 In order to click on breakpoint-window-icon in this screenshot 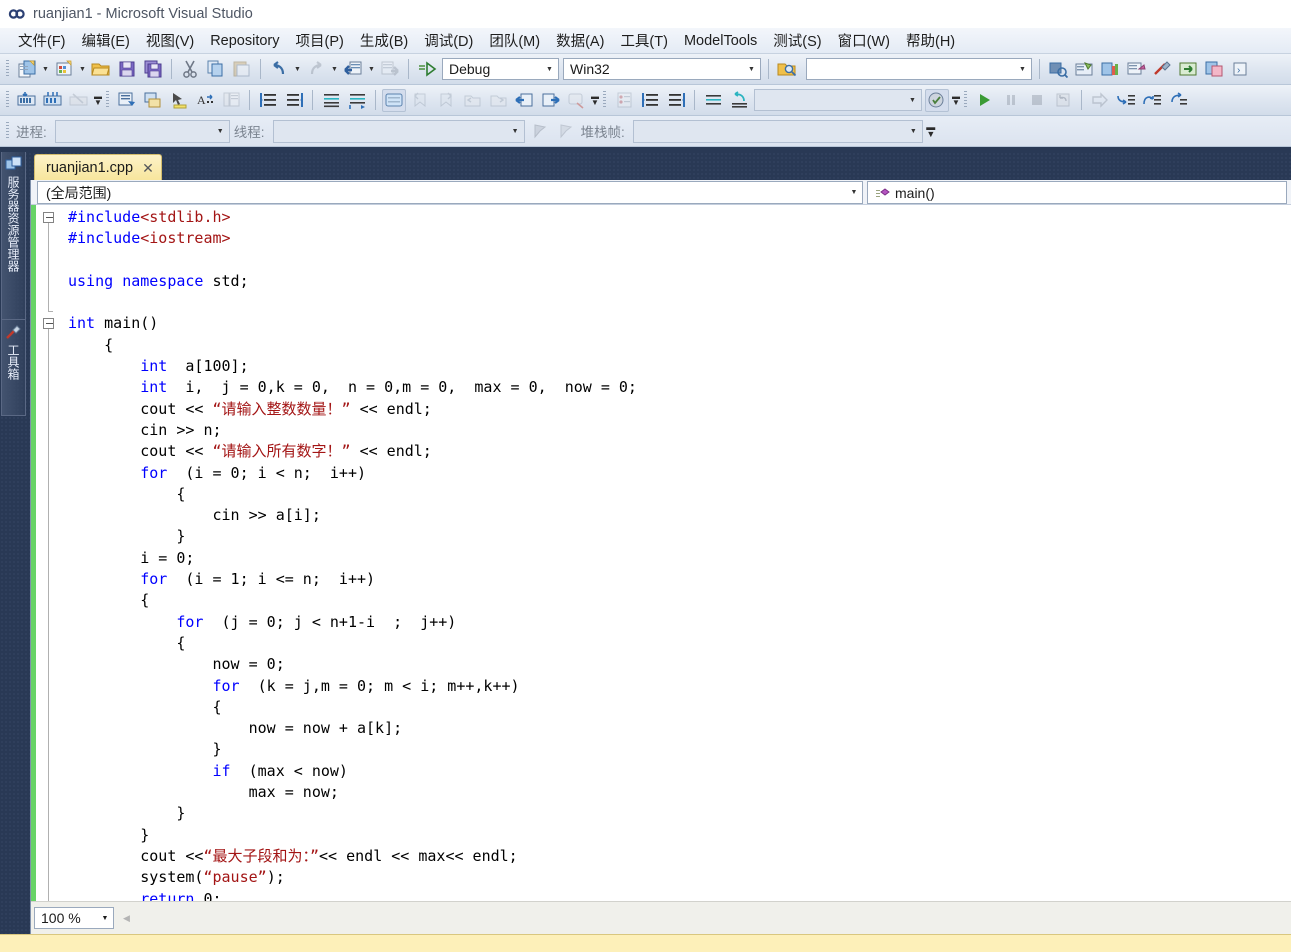, I will do `click(624, 100)`.